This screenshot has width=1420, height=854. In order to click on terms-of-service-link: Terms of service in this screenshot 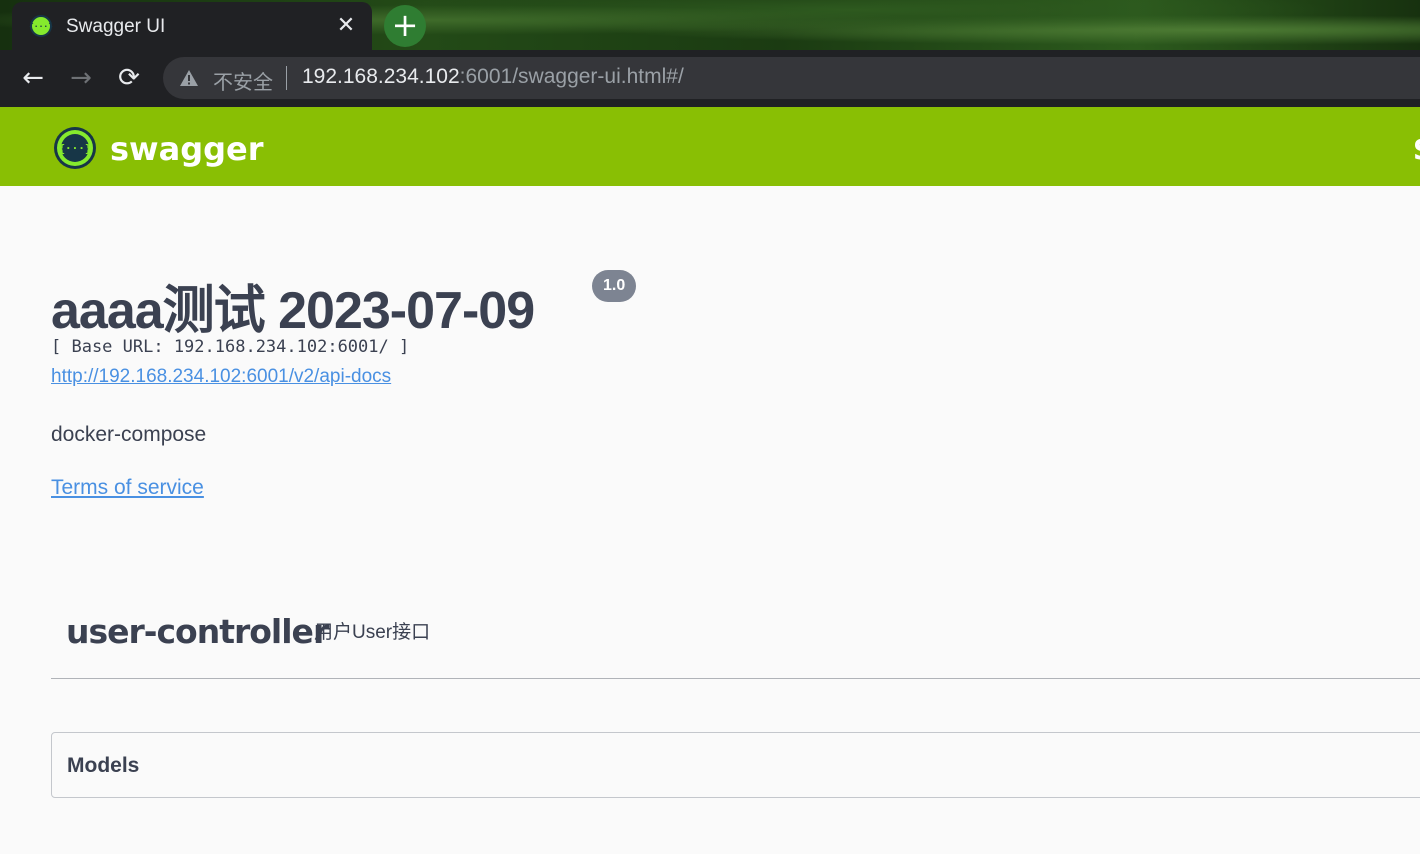, I will do `click(127, 488)`.